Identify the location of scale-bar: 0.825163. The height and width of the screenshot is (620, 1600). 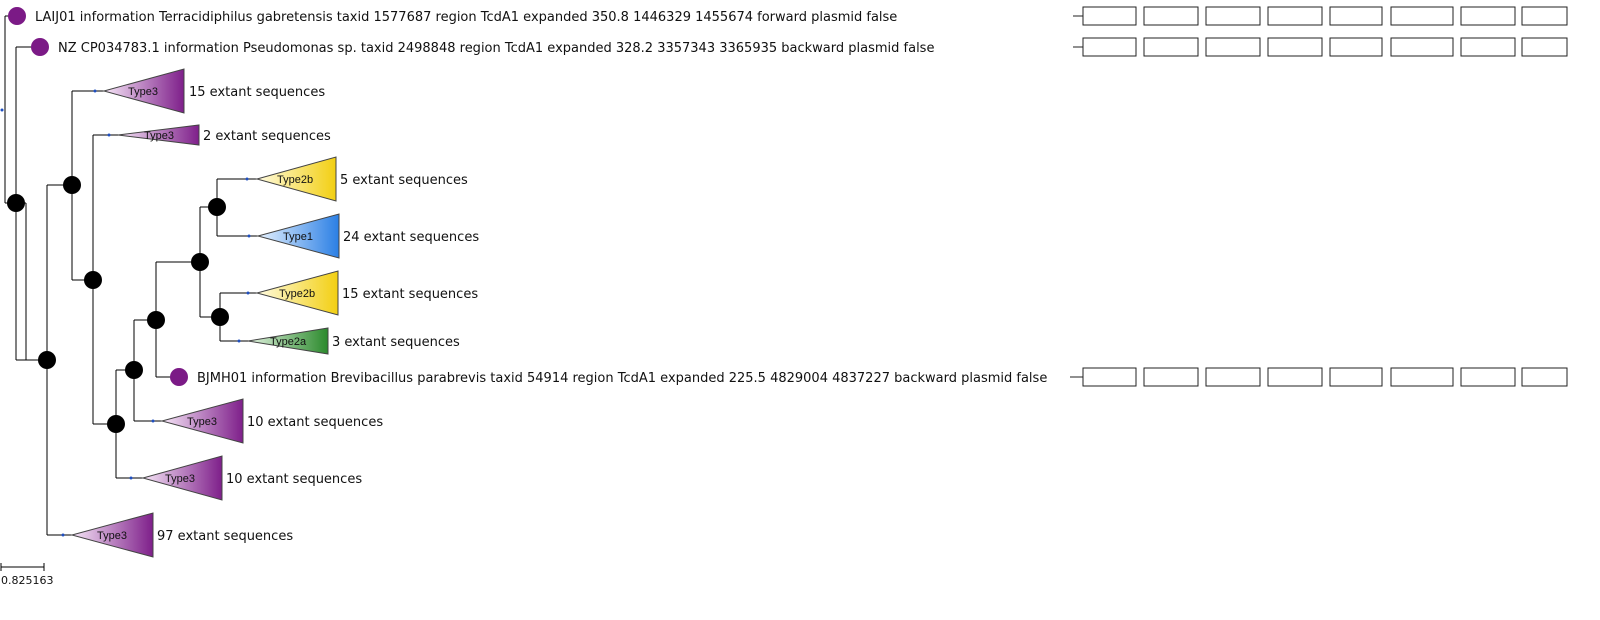
(27, 575).